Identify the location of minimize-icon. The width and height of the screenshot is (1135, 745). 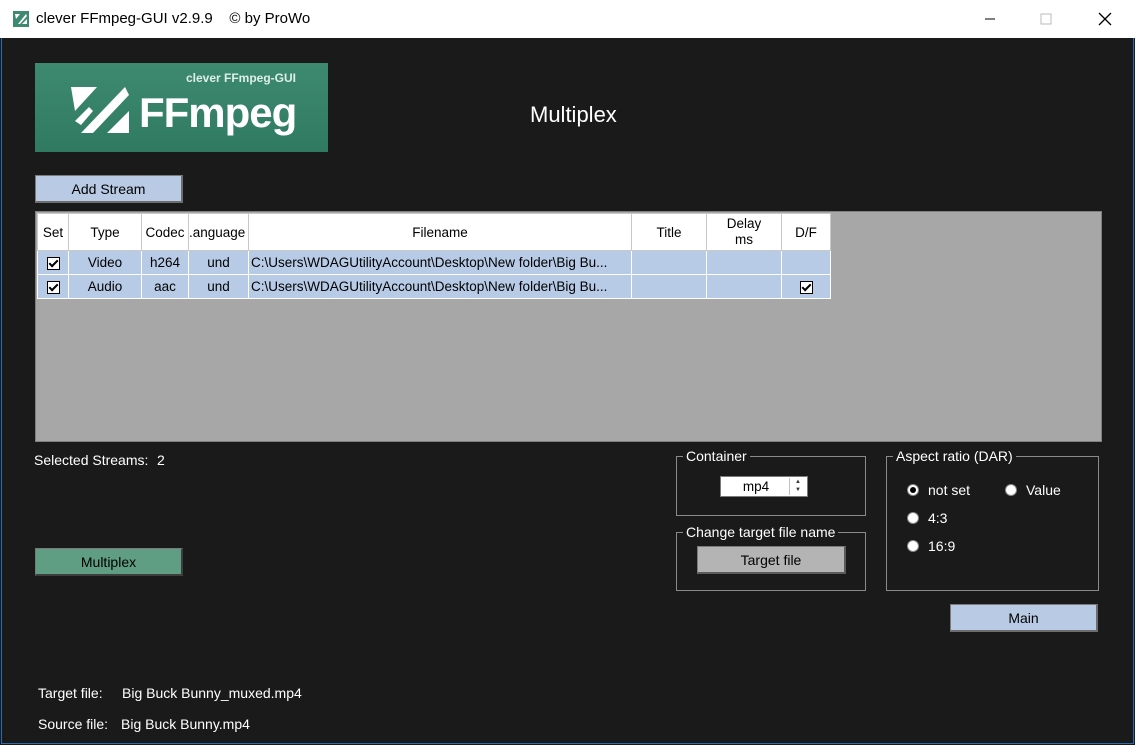
(990, 19).